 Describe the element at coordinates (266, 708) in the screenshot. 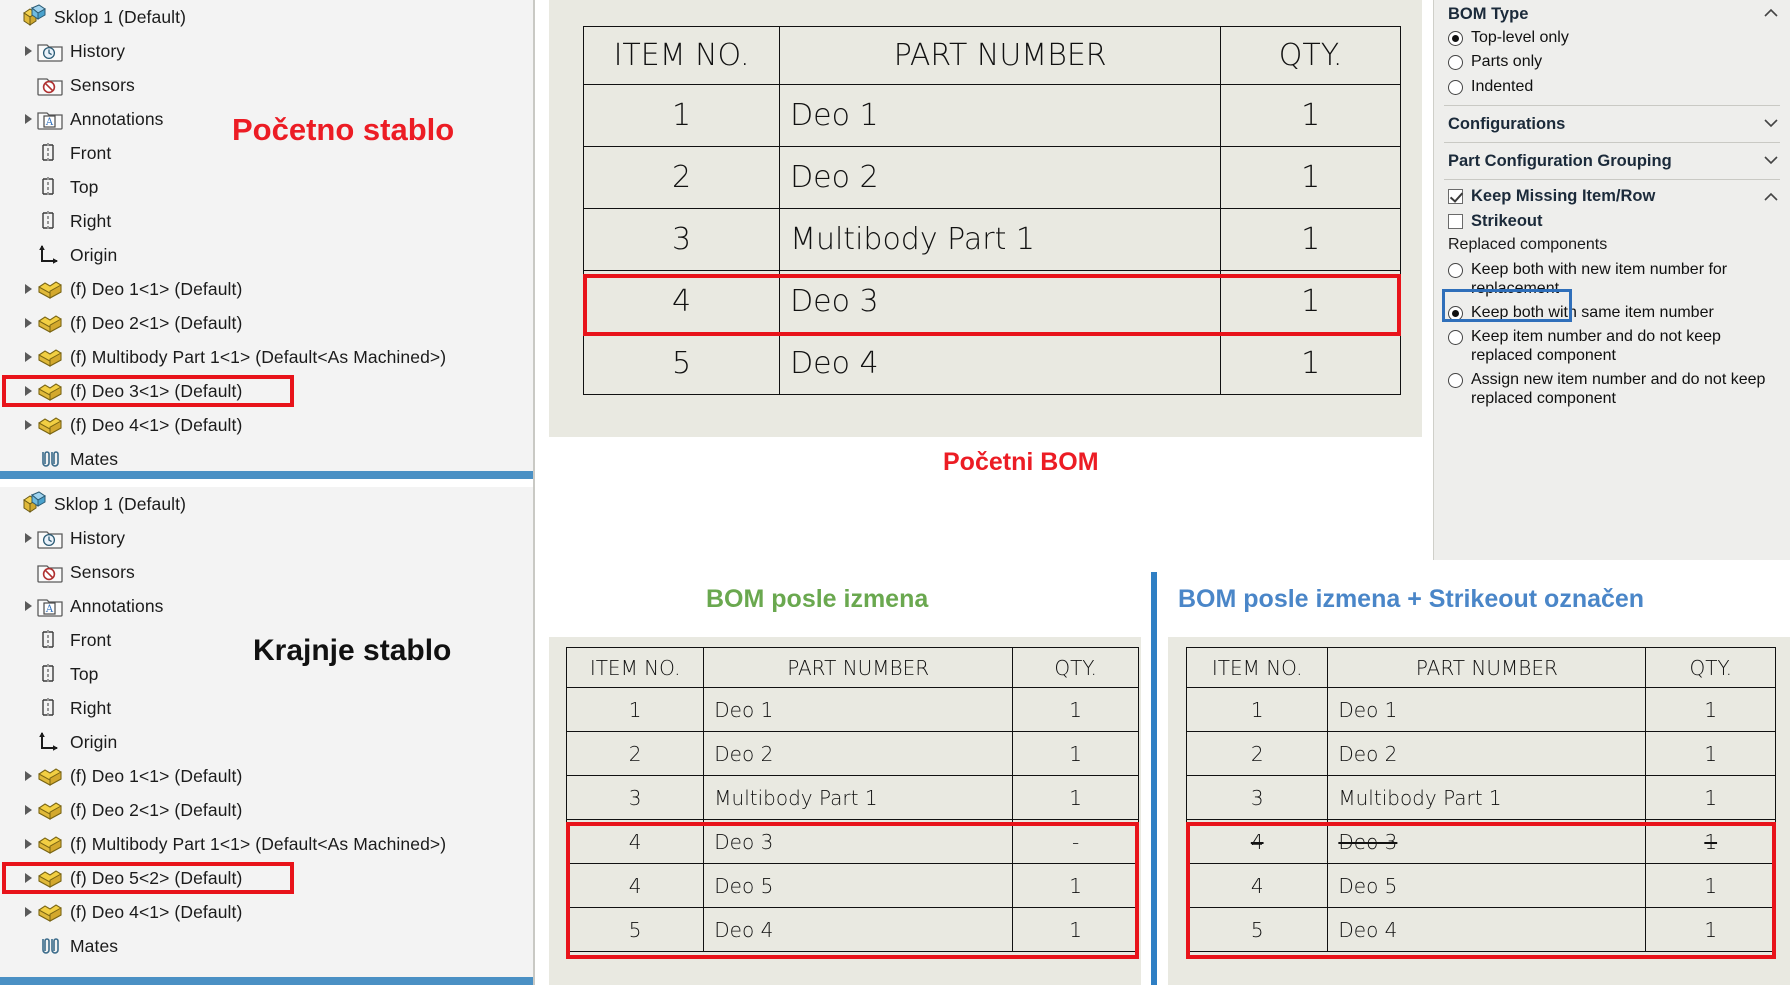

I see `tree-item-final-6: Right` at that location.